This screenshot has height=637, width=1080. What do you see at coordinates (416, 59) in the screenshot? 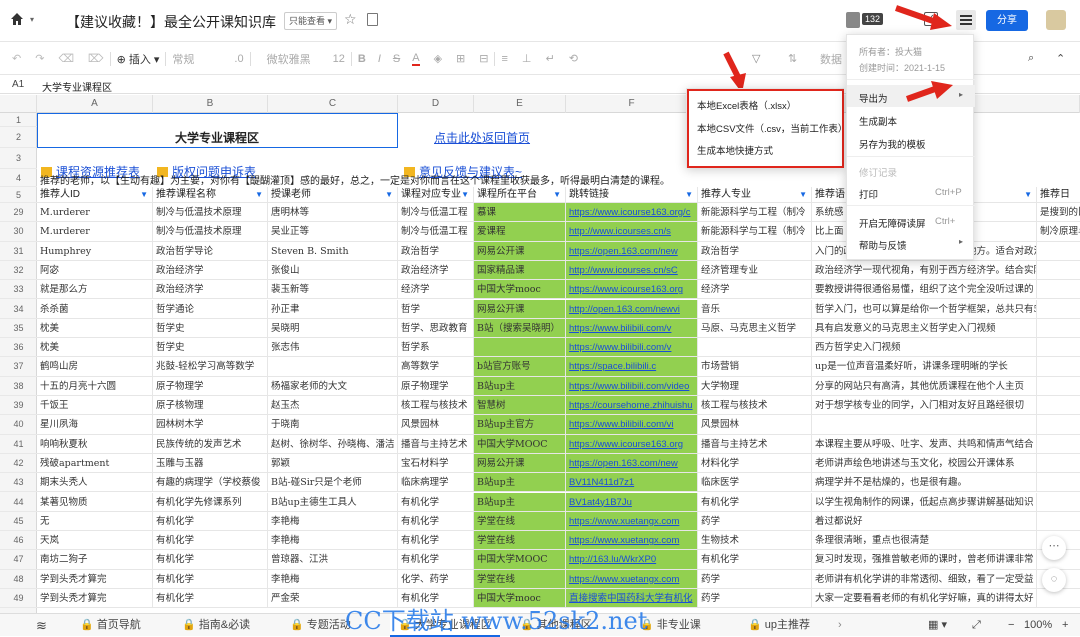
I see `font-color-icon: A` at bounding box center [416, 59].